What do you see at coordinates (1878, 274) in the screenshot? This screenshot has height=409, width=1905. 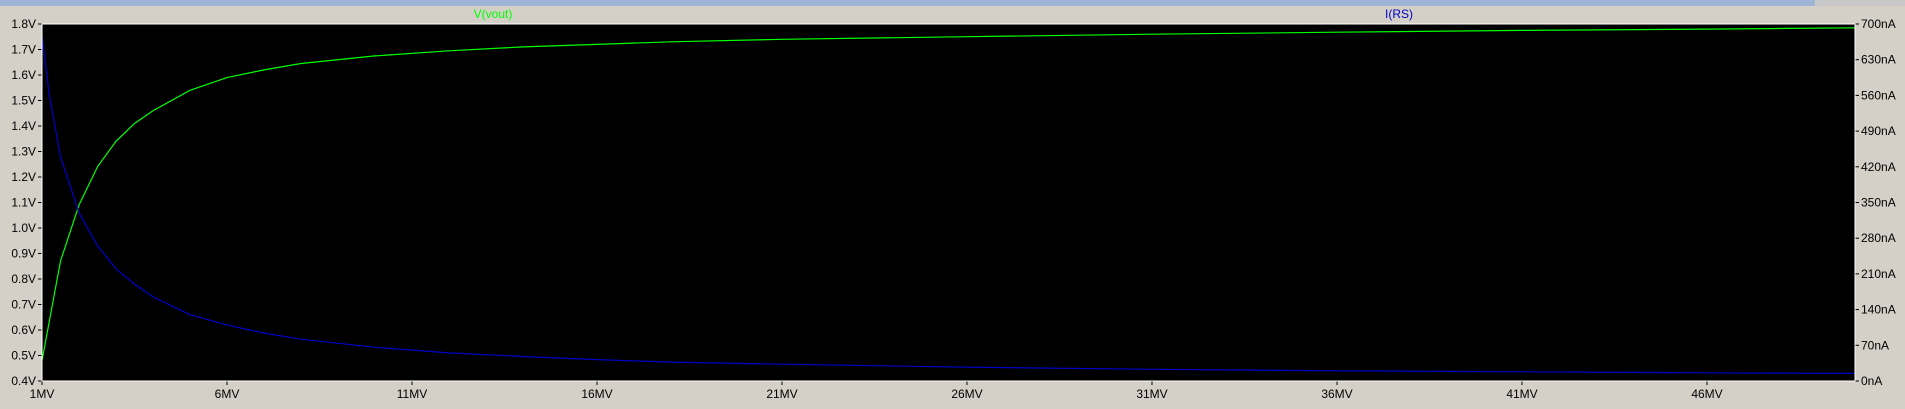 I see `y-right-tick-label: 210nA` at bounding box center [1878, 274].